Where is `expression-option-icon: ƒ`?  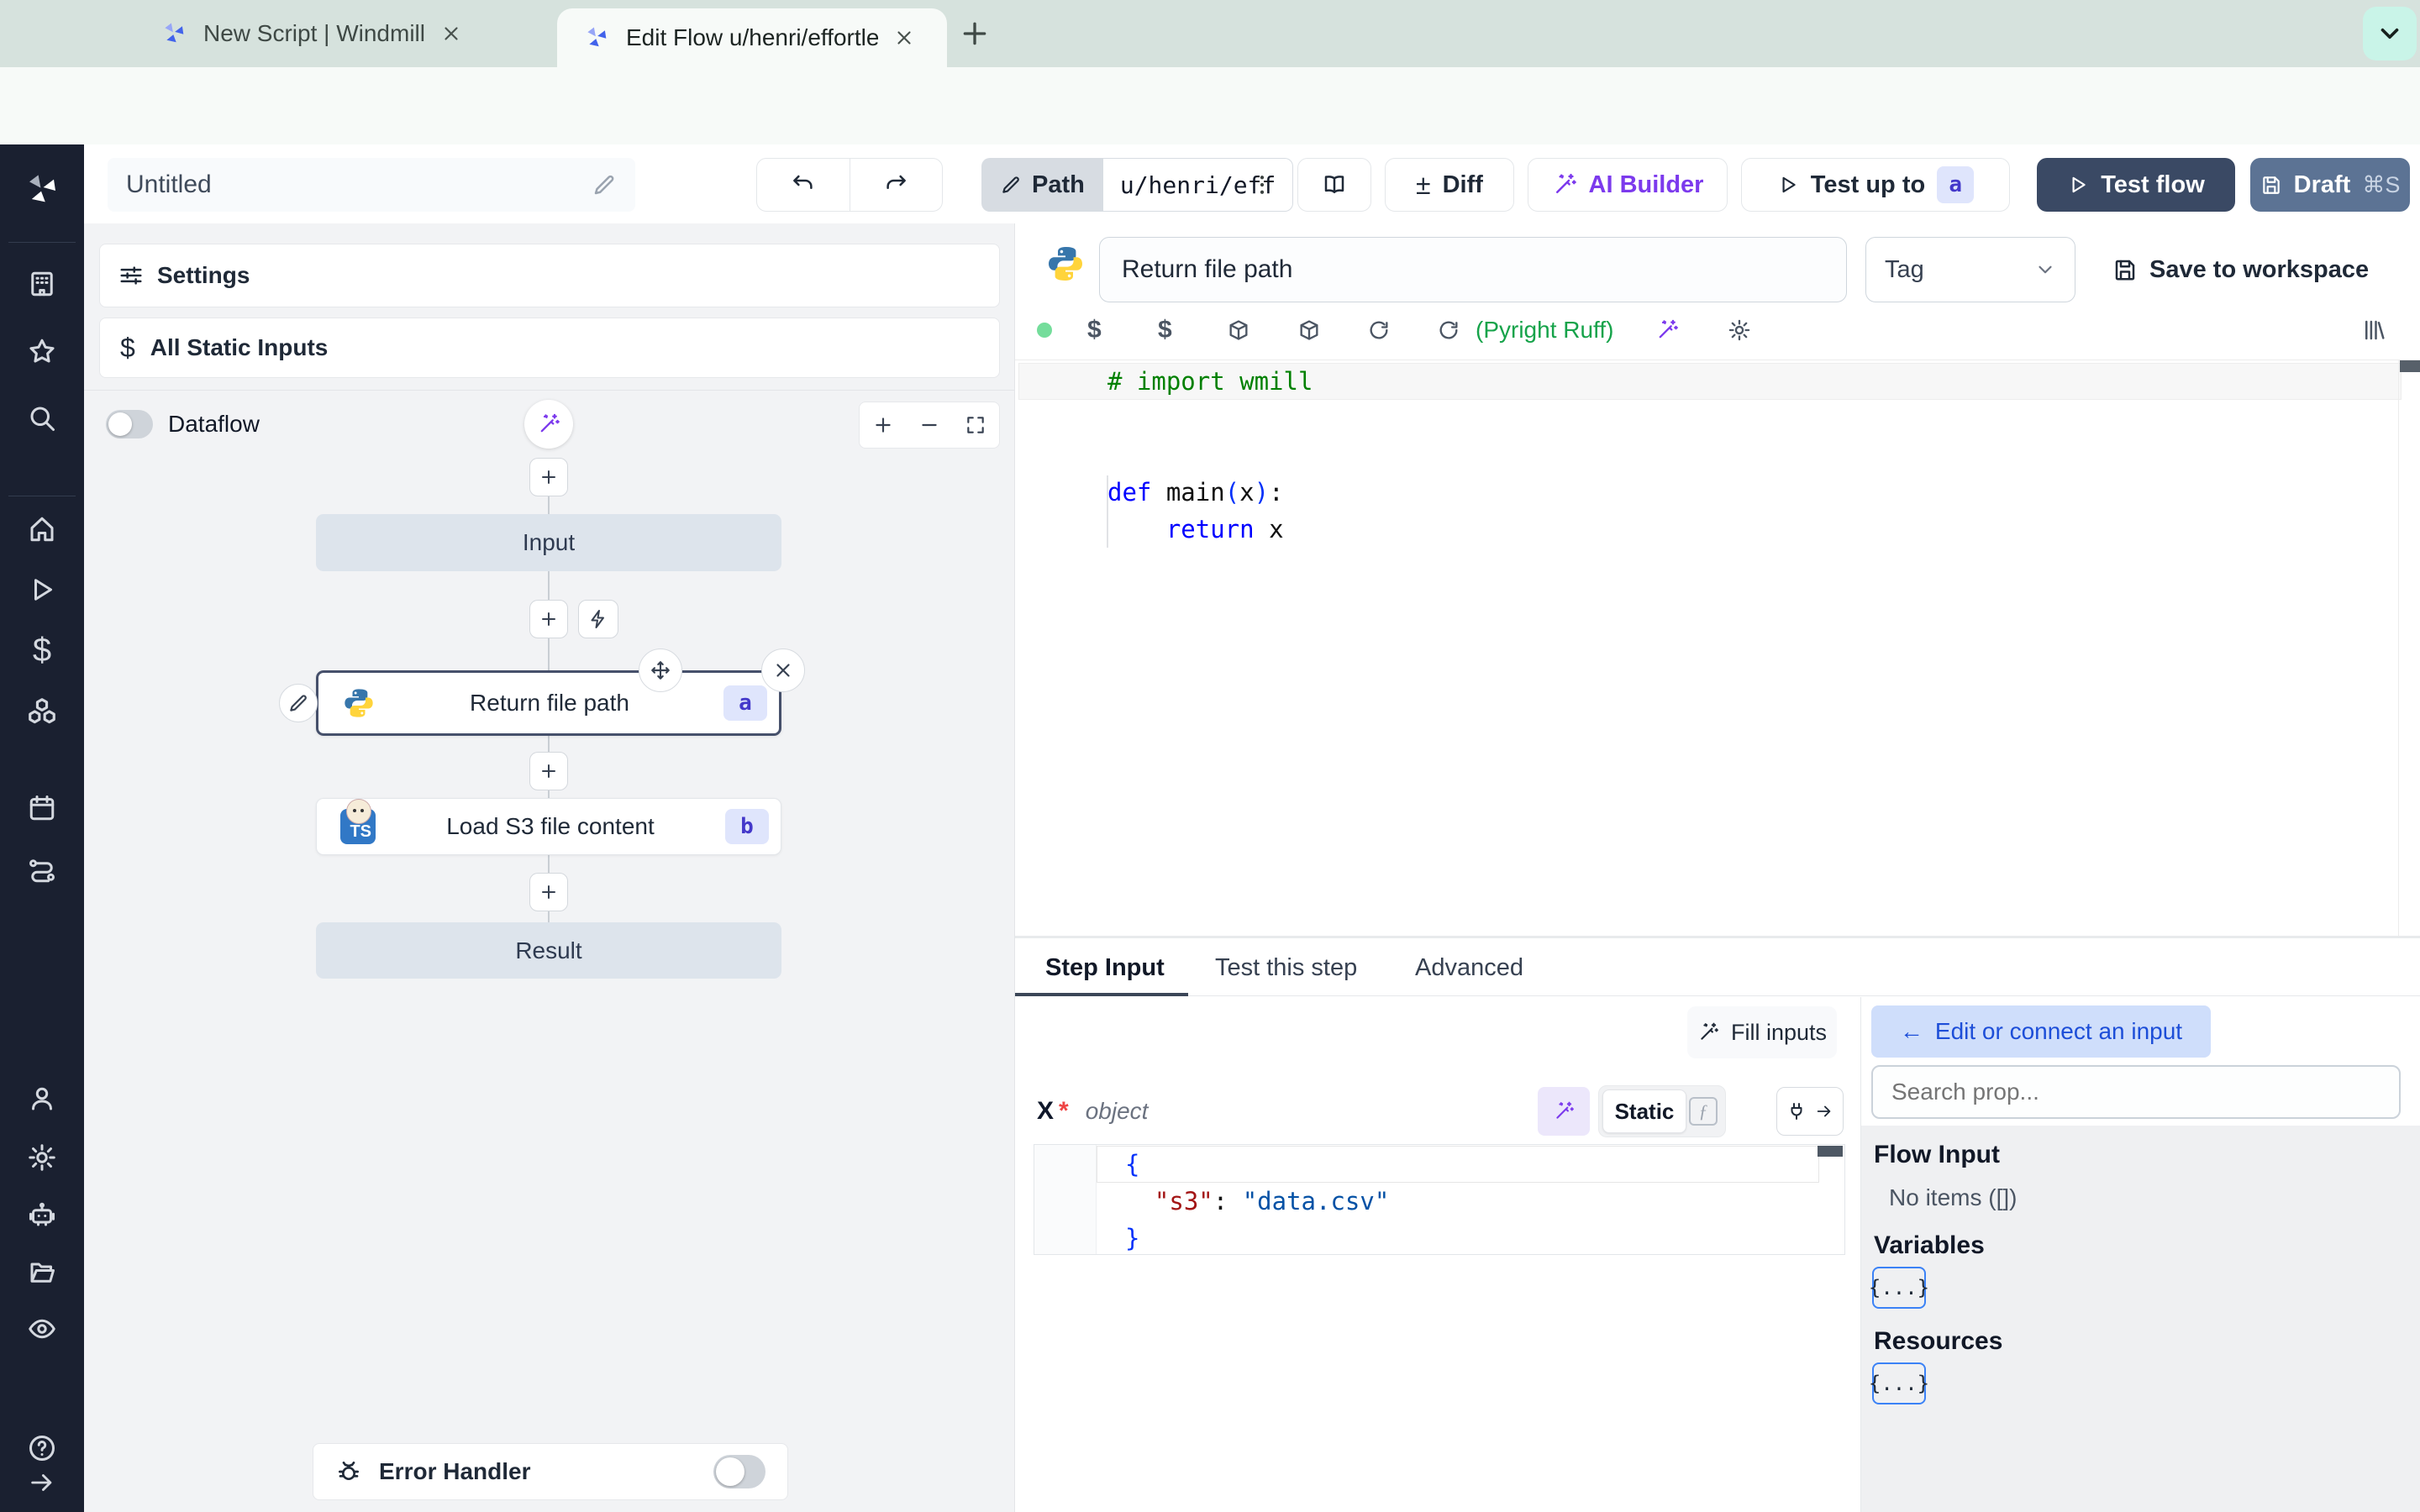
expression-option-icon: ƒ is located at coordinates (1703, 1111).